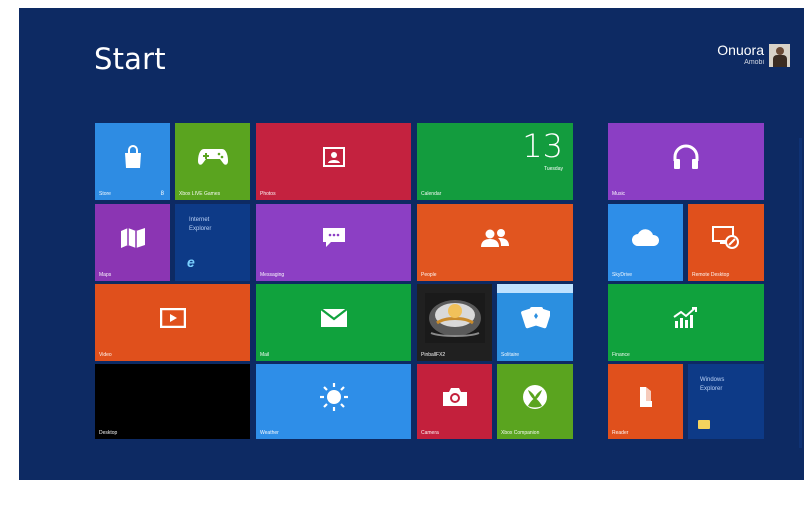 This screenshot has width=804, height=507. Describe the element at coordinates (212, 156) in the screenshot. I see `gamepad-icon` at that location.